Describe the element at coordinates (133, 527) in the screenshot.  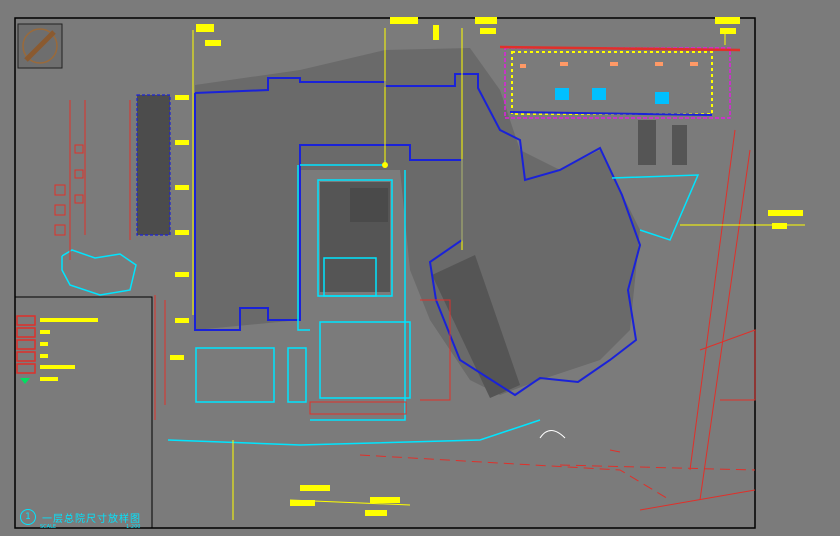
I see `scale-value: 1:200` at that location.